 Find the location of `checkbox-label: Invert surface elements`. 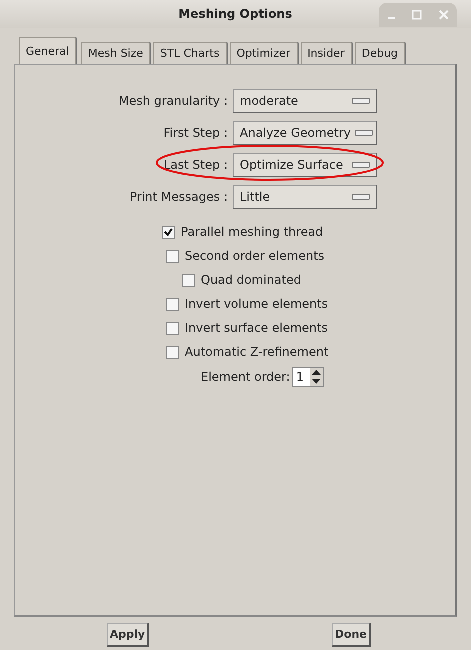

checkbox-label: Invert surface elements is located at coordinates (256, 328).